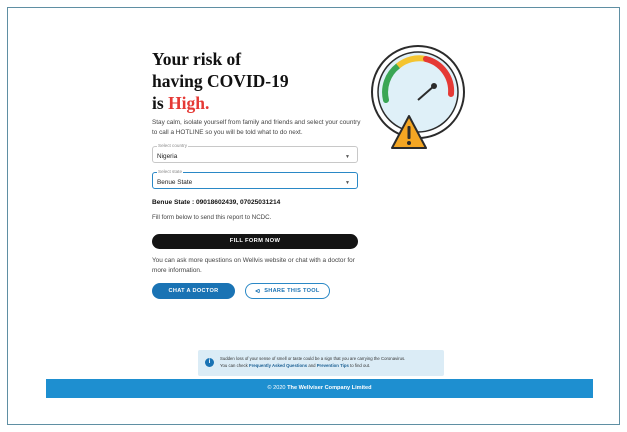 The height and width of the screenshot is (432, 627). Describe the element at coordinates (276, 388) in the screenshot. I see `footer-year: © 2020` at that location.